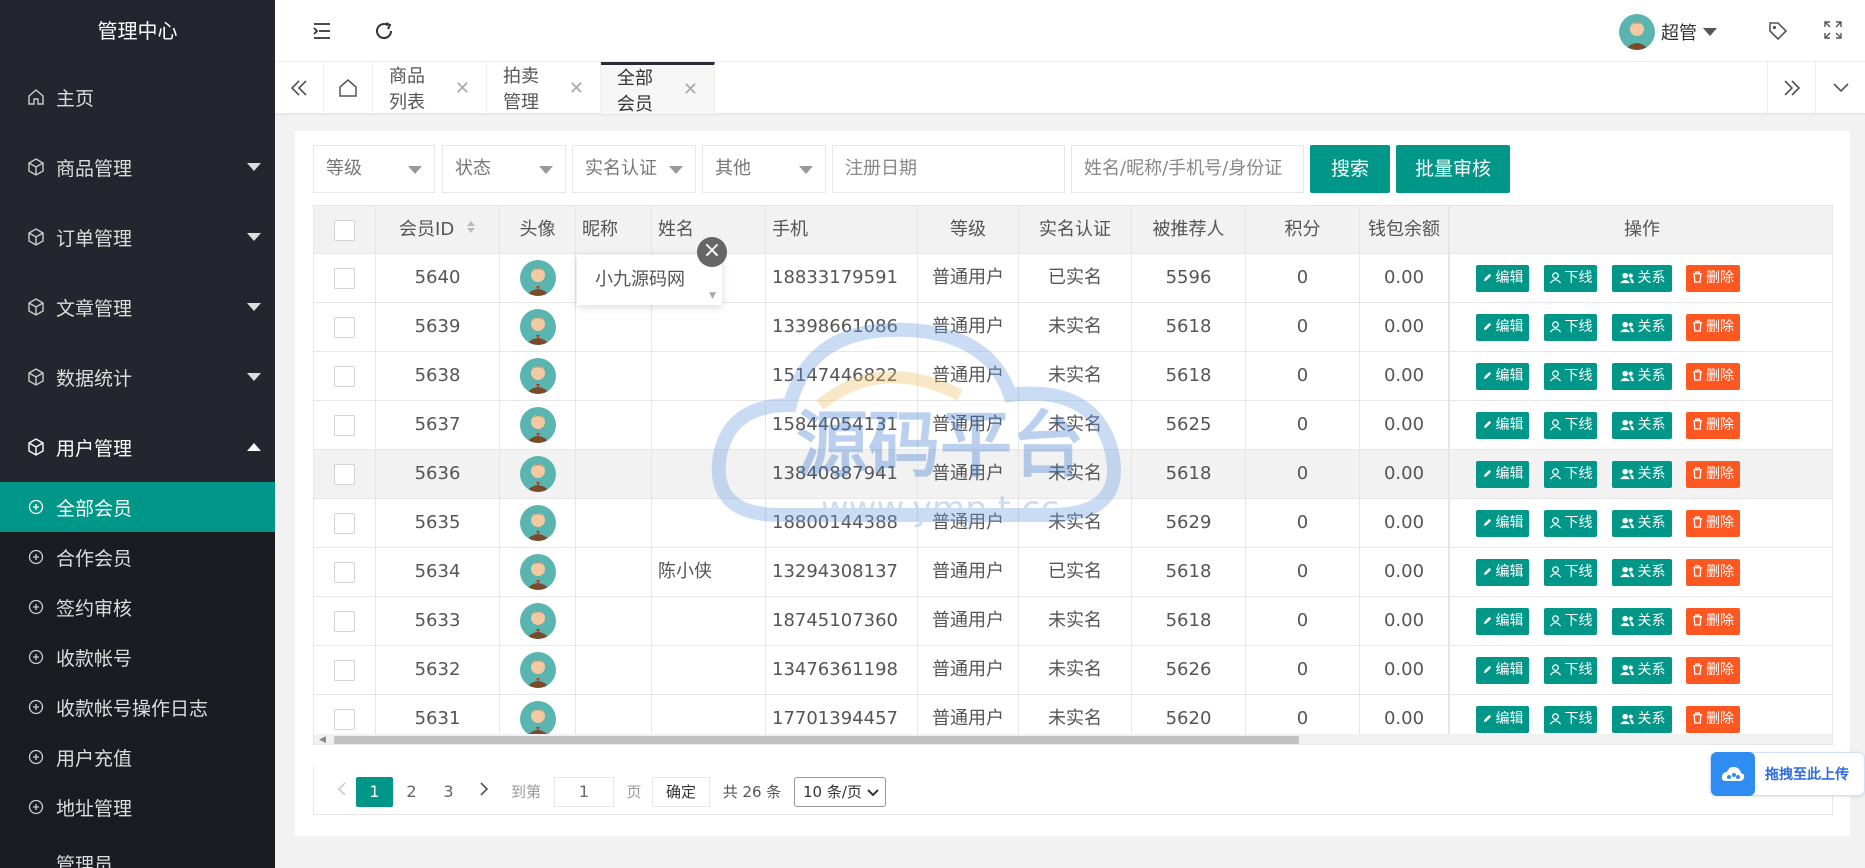  Describe the element at coordinates (544, 88) in the screenshot. I see `tab-auction: 拍卖管理 ✕` at that location.